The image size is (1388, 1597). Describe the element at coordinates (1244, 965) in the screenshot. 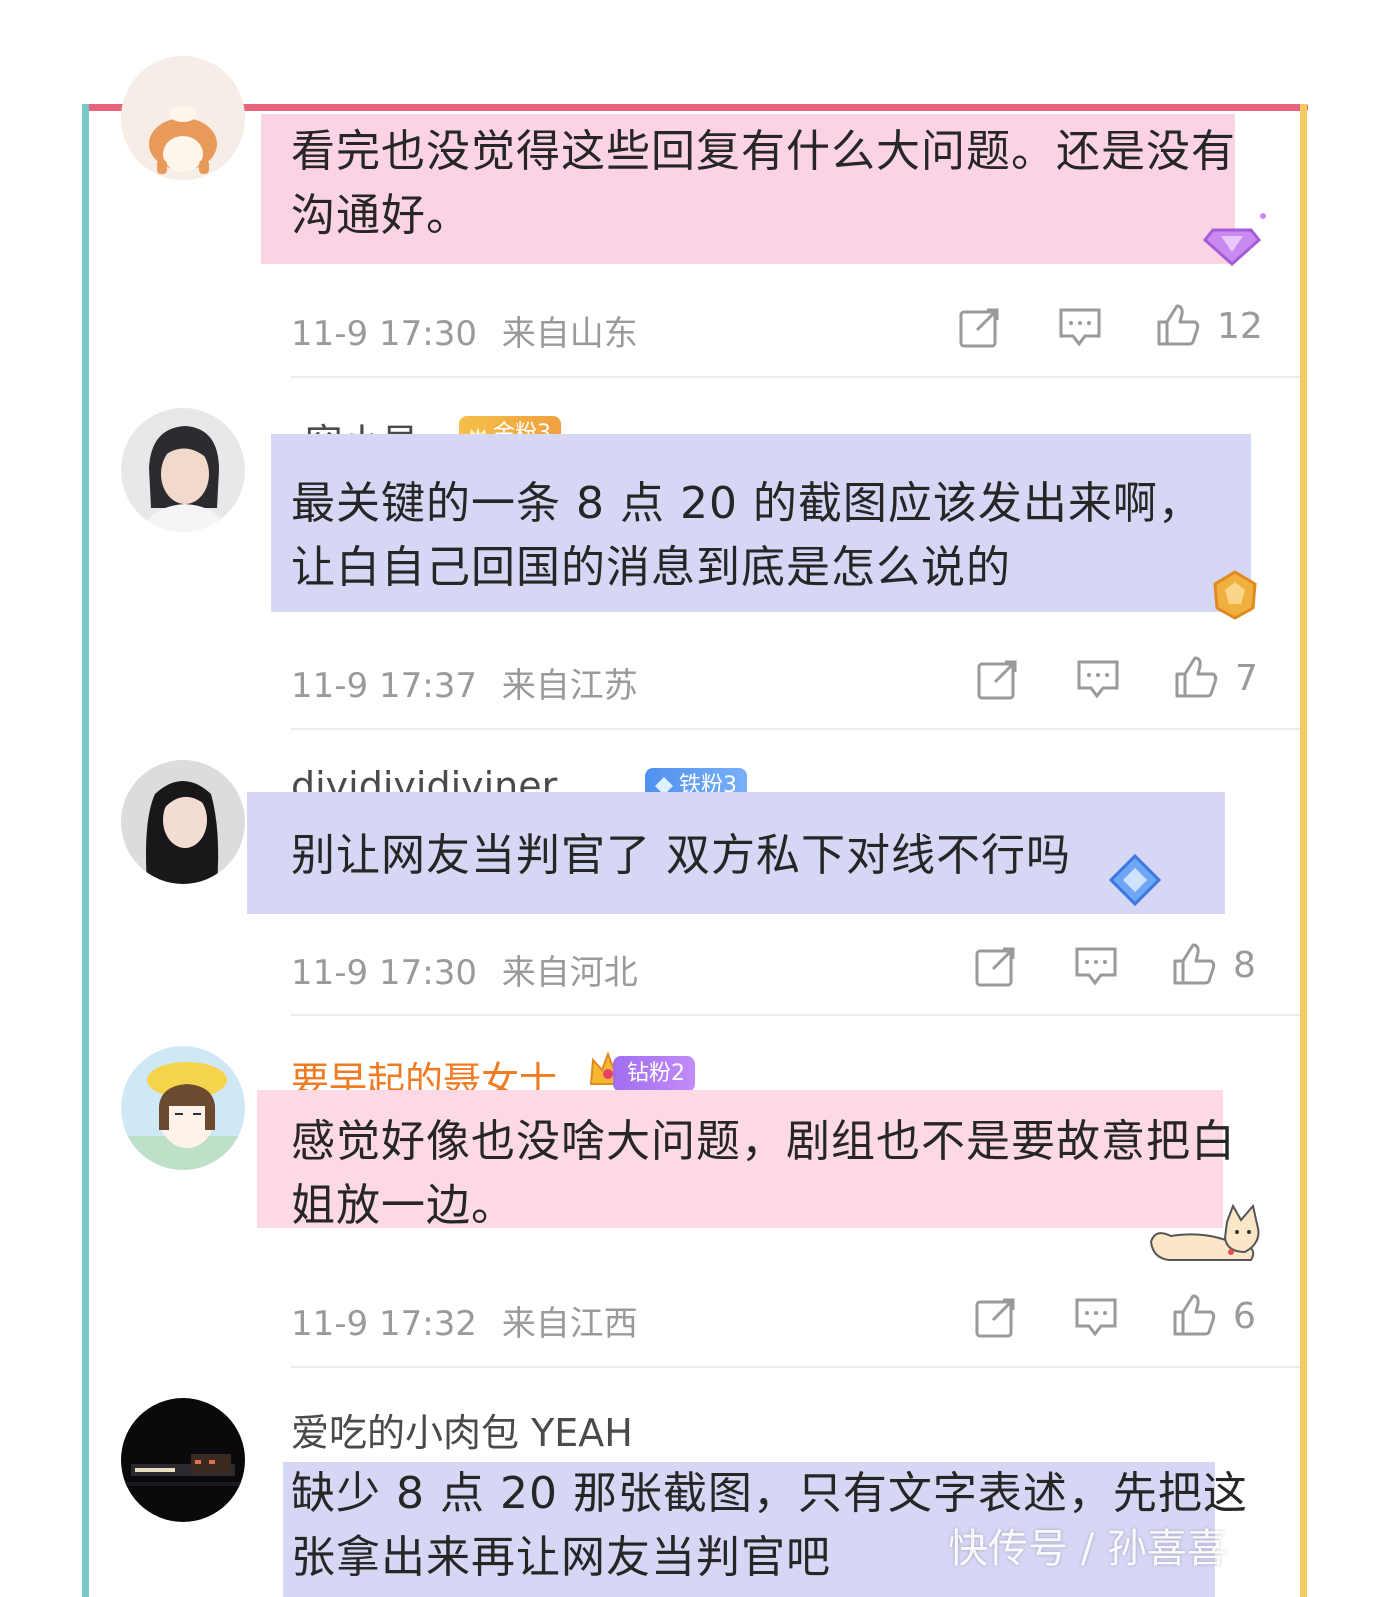

I see `like-count: 8` at that location.